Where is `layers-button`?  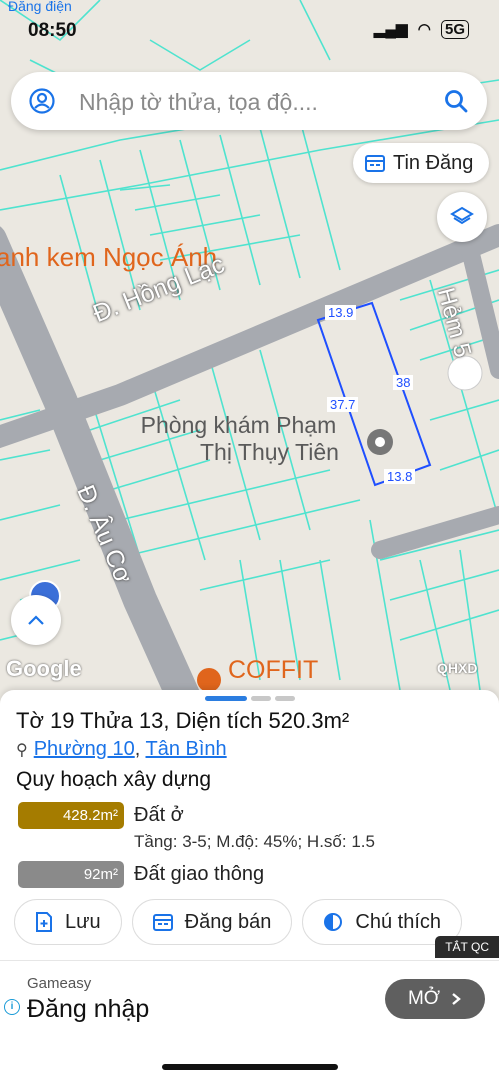
layers-button is located at coordinates (462, 217).